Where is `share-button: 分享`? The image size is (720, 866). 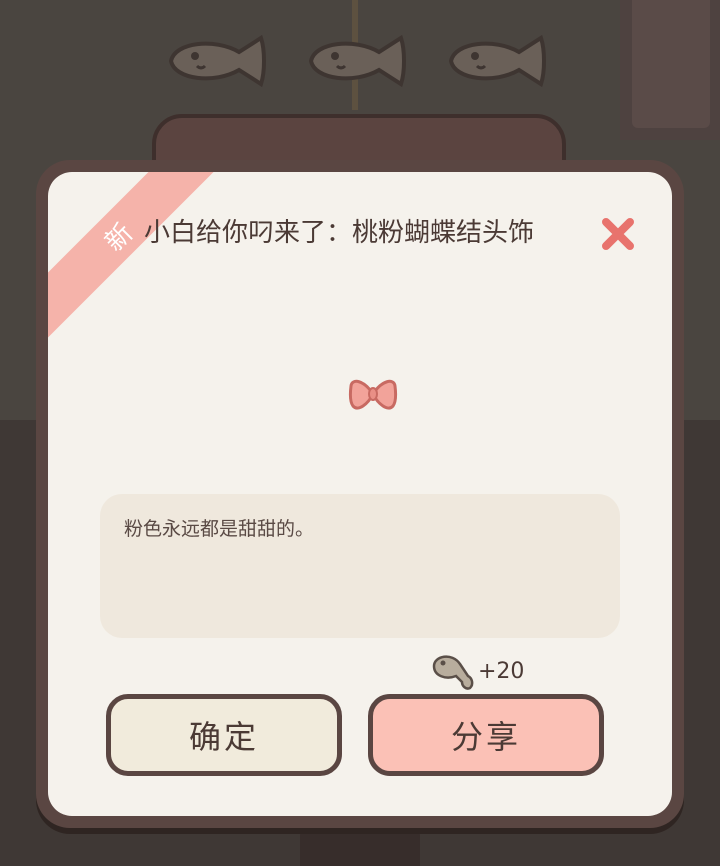 share-button: 分享 is located at coordinates (486, 735).